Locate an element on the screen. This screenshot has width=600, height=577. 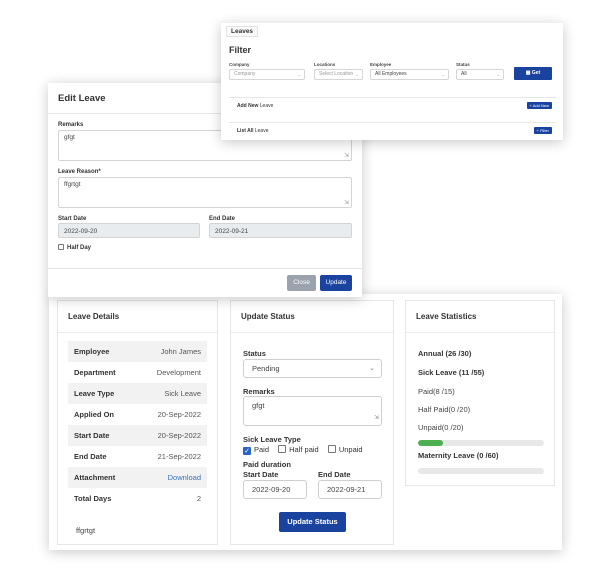
locations-placeholder: Select Location is located at coordinates (336, 74).